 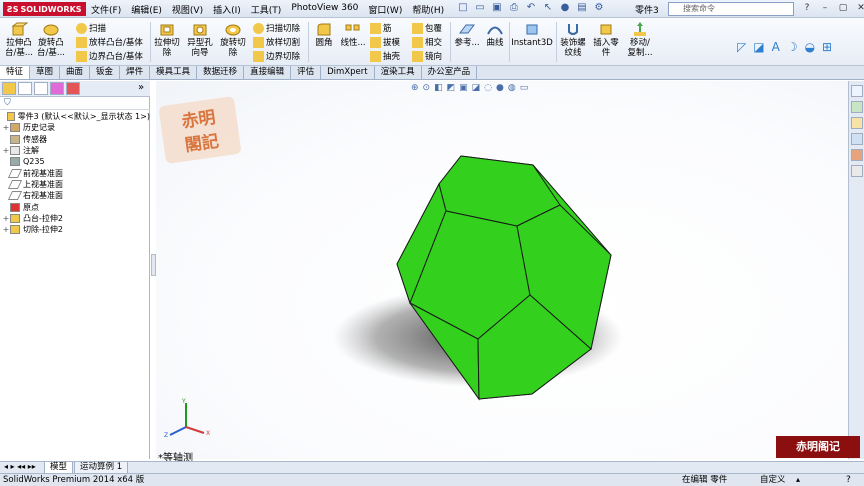 I want to click on tree-item: 前视基准面, so click(x=76, y=172).